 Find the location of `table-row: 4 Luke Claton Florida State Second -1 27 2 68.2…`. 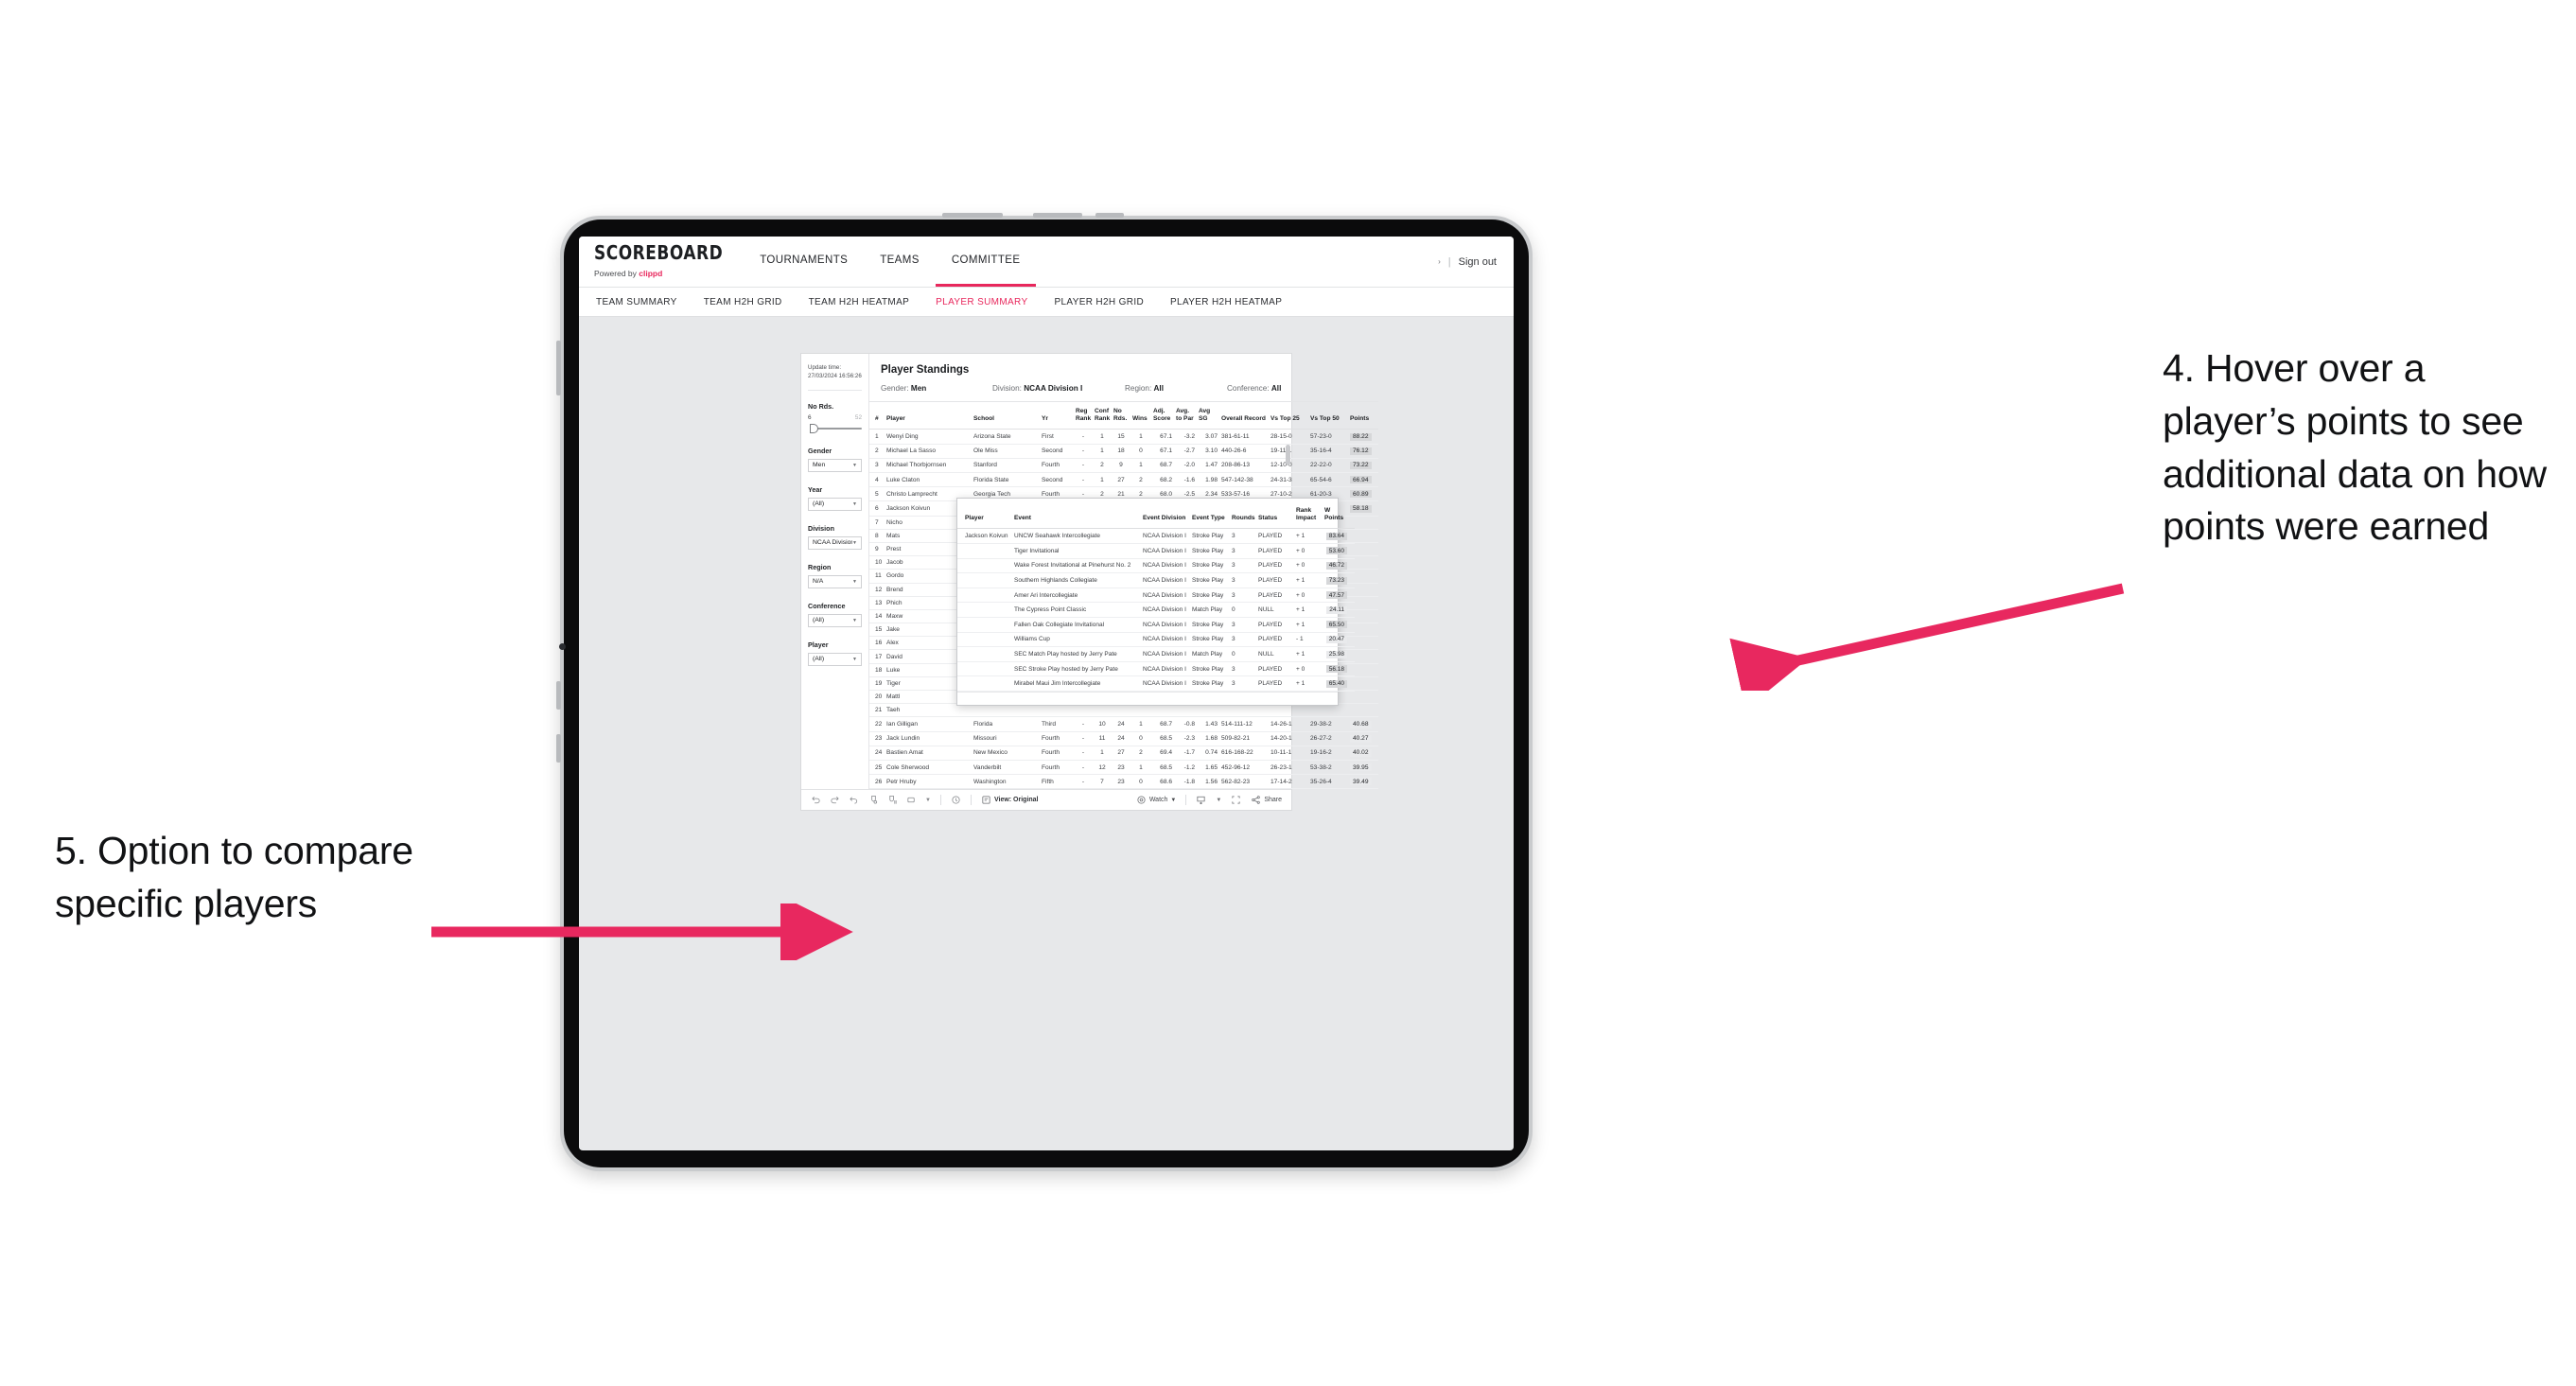

table-row: 4 Luke Claton Florida State Second -1 27 2 68.2… is located at coordinates (1123, 480).